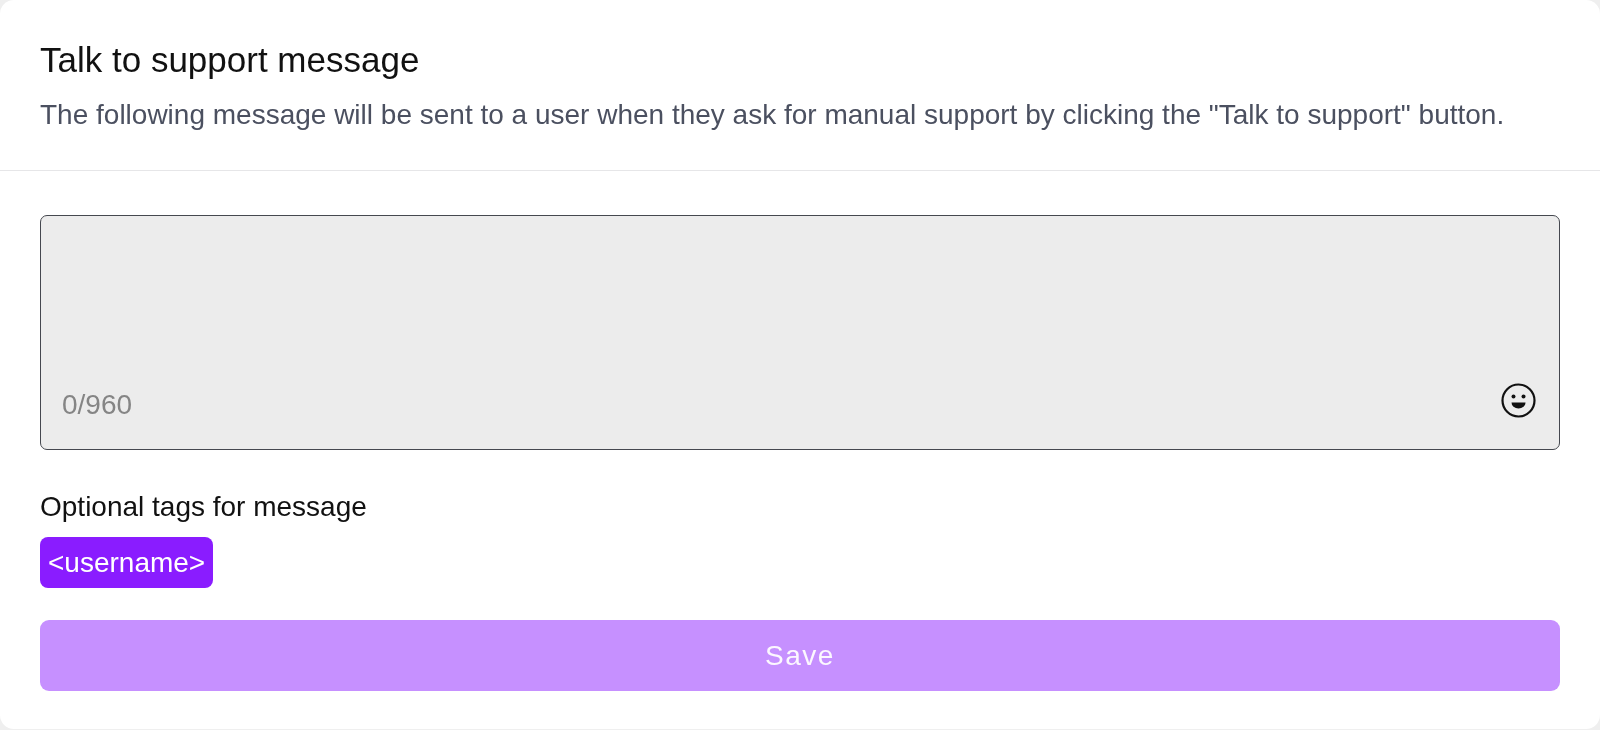 This screenshot has width=1600, height=730. Describe the element at coordinates (204, 507) in the screenshot. I see `tags-label: Optional tags for message` at that location.